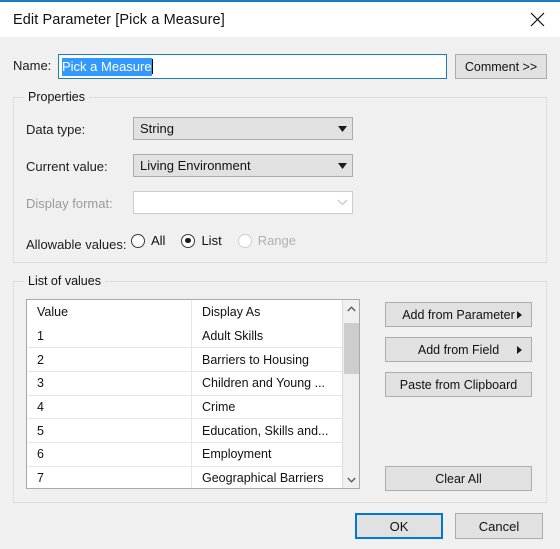  What do you see at coordinates (76, 244) in the screenshot?
I see `allowable-values-label: Allowable values:` at bounding box center [76, 244].